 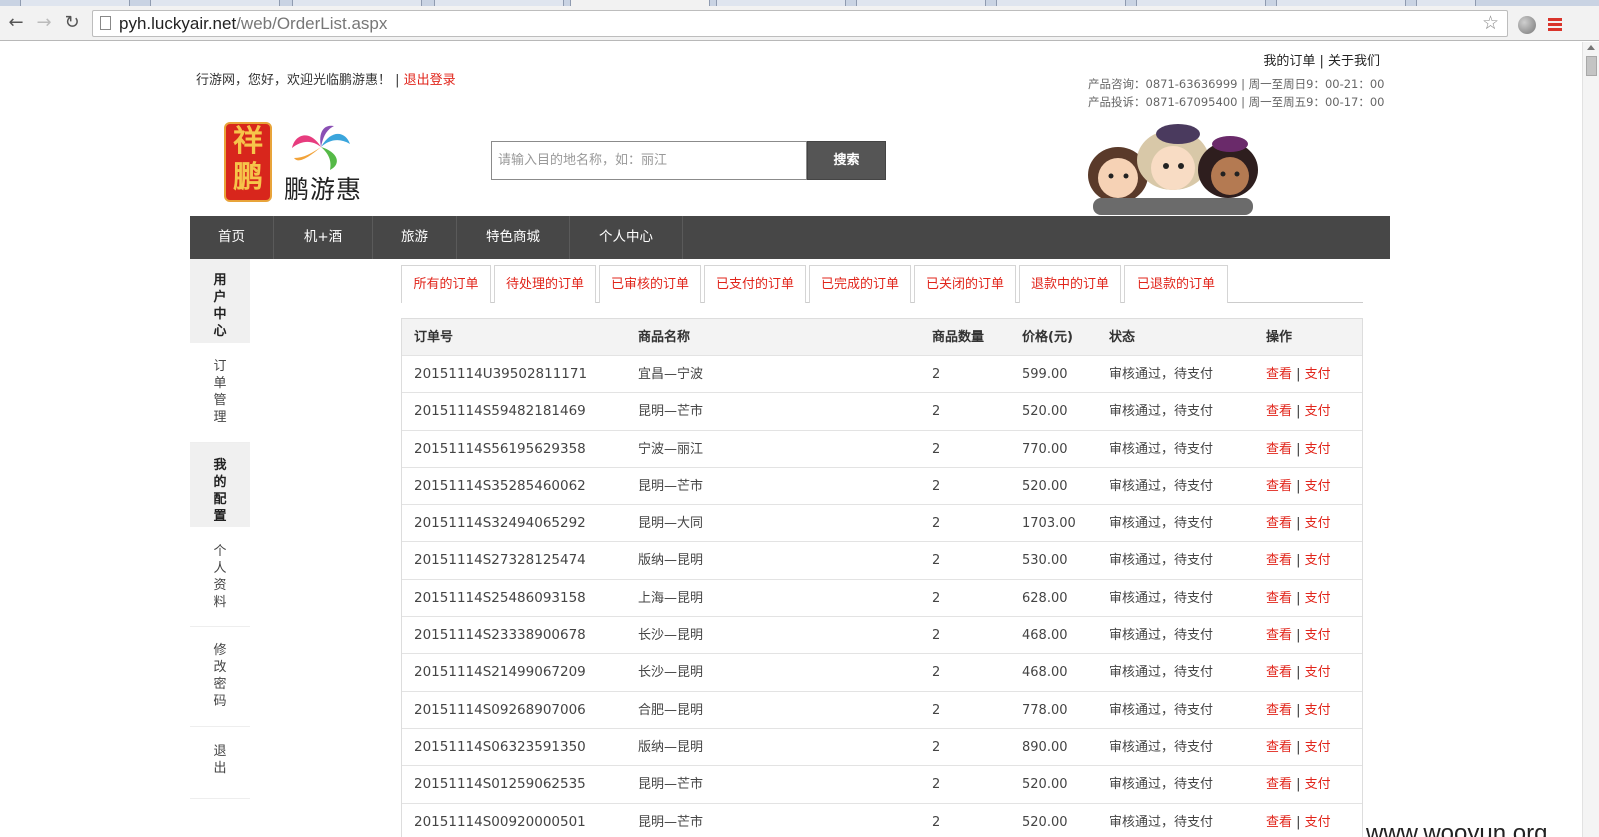 What do you see at coordinates (1591, 66) in the screenshot?
I see `scrollbar-thumb` at bounding box center [1591, 66].